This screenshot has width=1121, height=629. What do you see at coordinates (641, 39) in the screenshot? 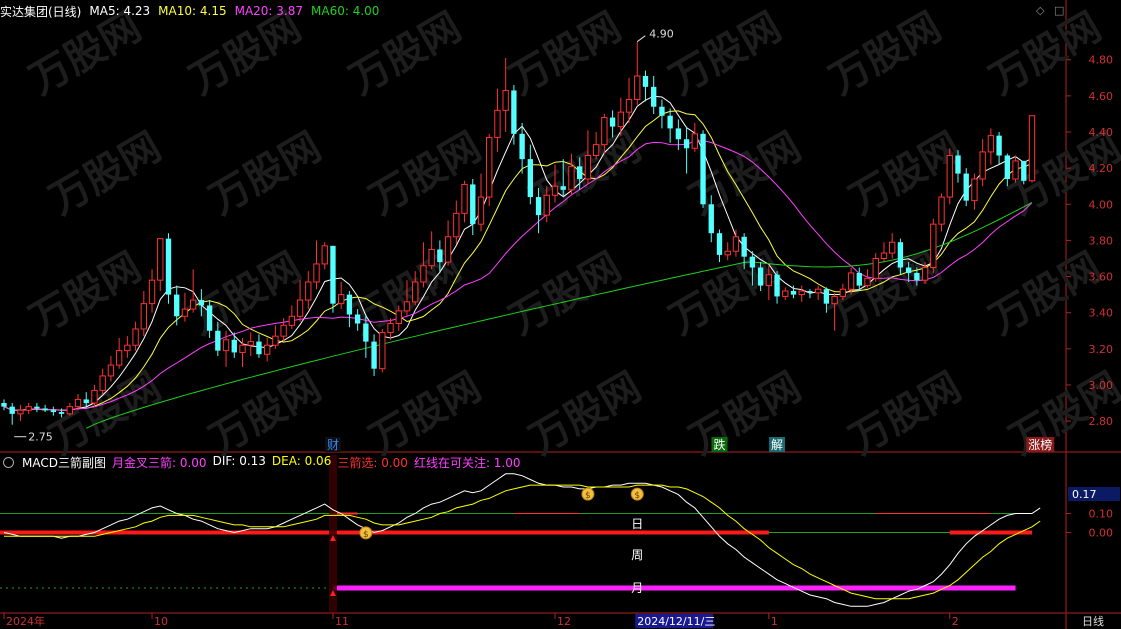
I see `high-marker-arrow` at bounding box center [641, 39].